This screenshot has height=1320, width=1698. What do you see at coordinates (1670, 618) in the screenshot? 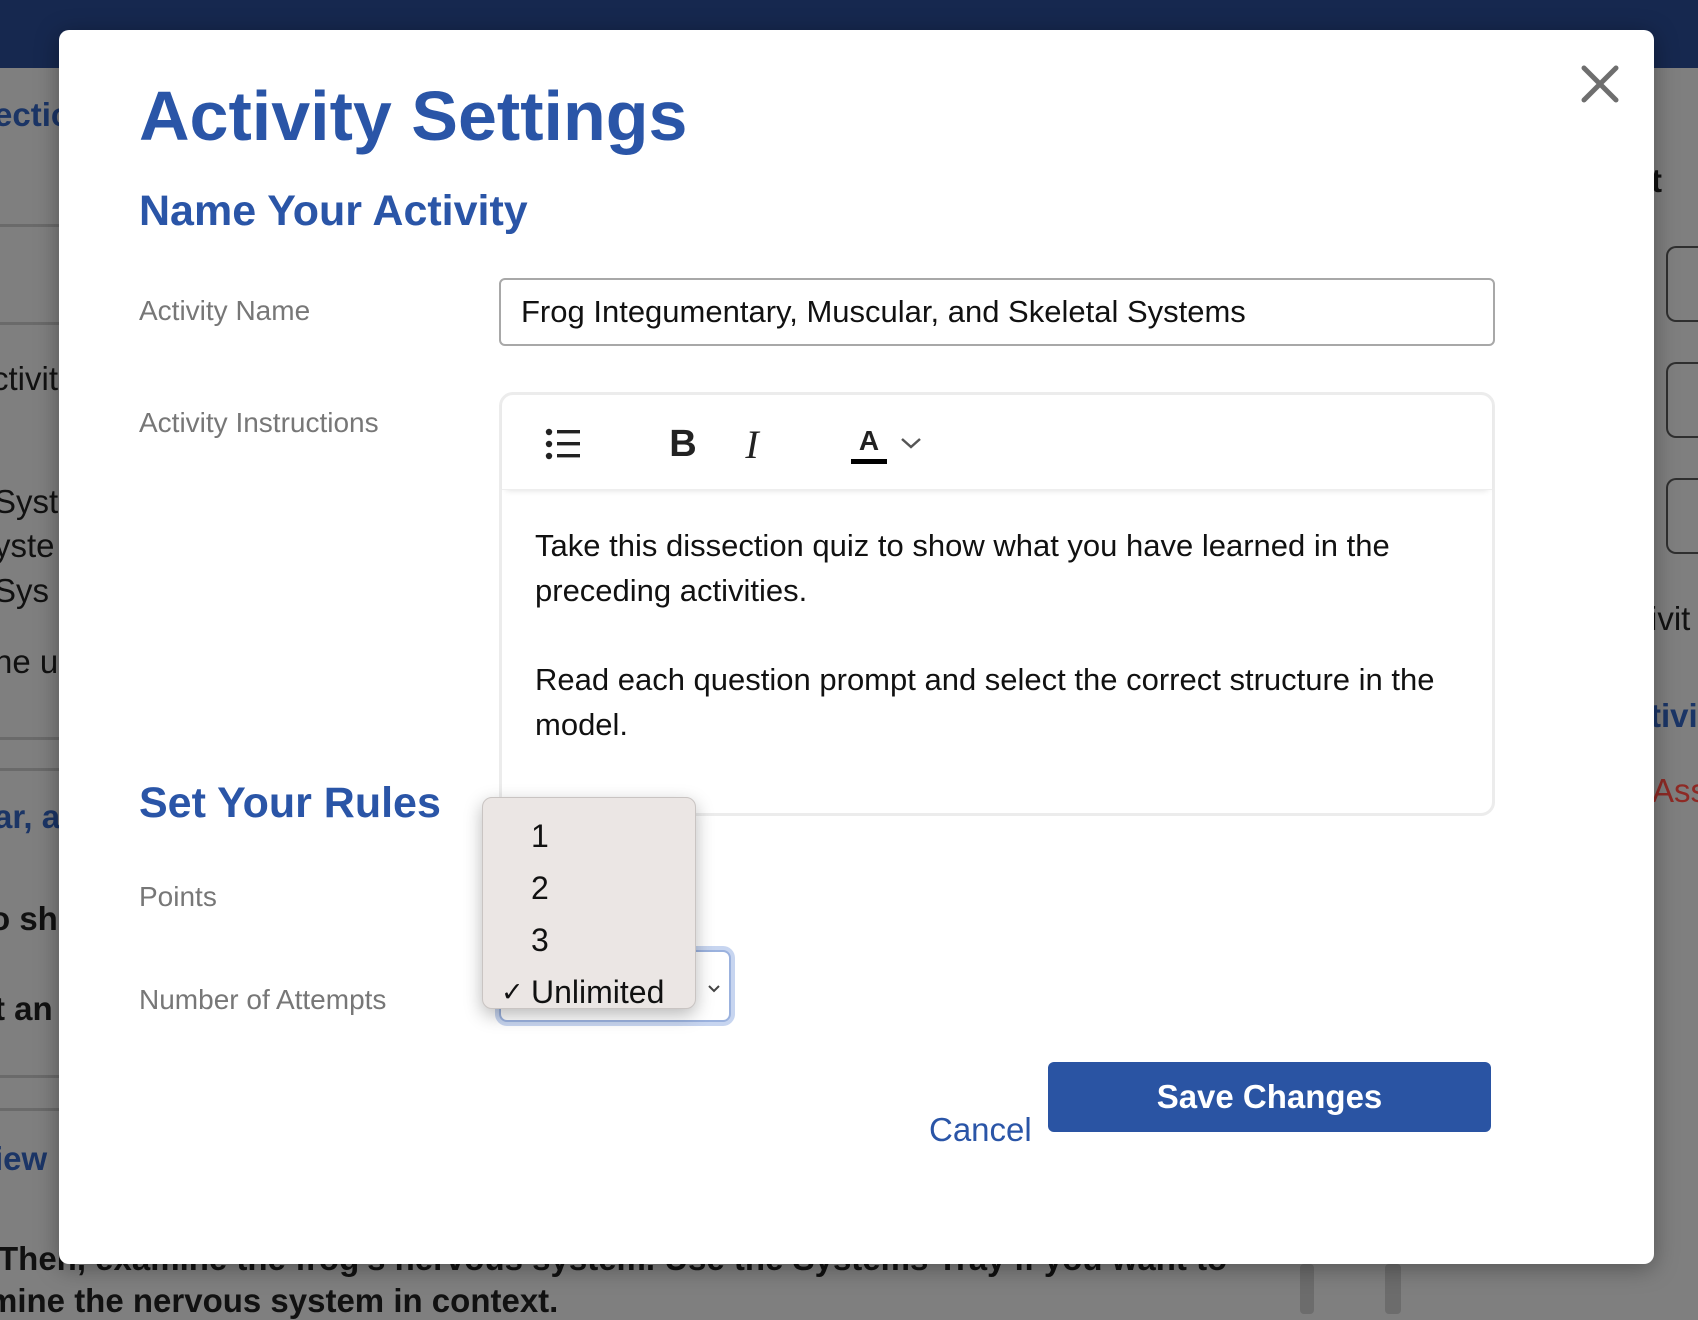
I see `background-text: ivit` at bounding box center [1670, 618].